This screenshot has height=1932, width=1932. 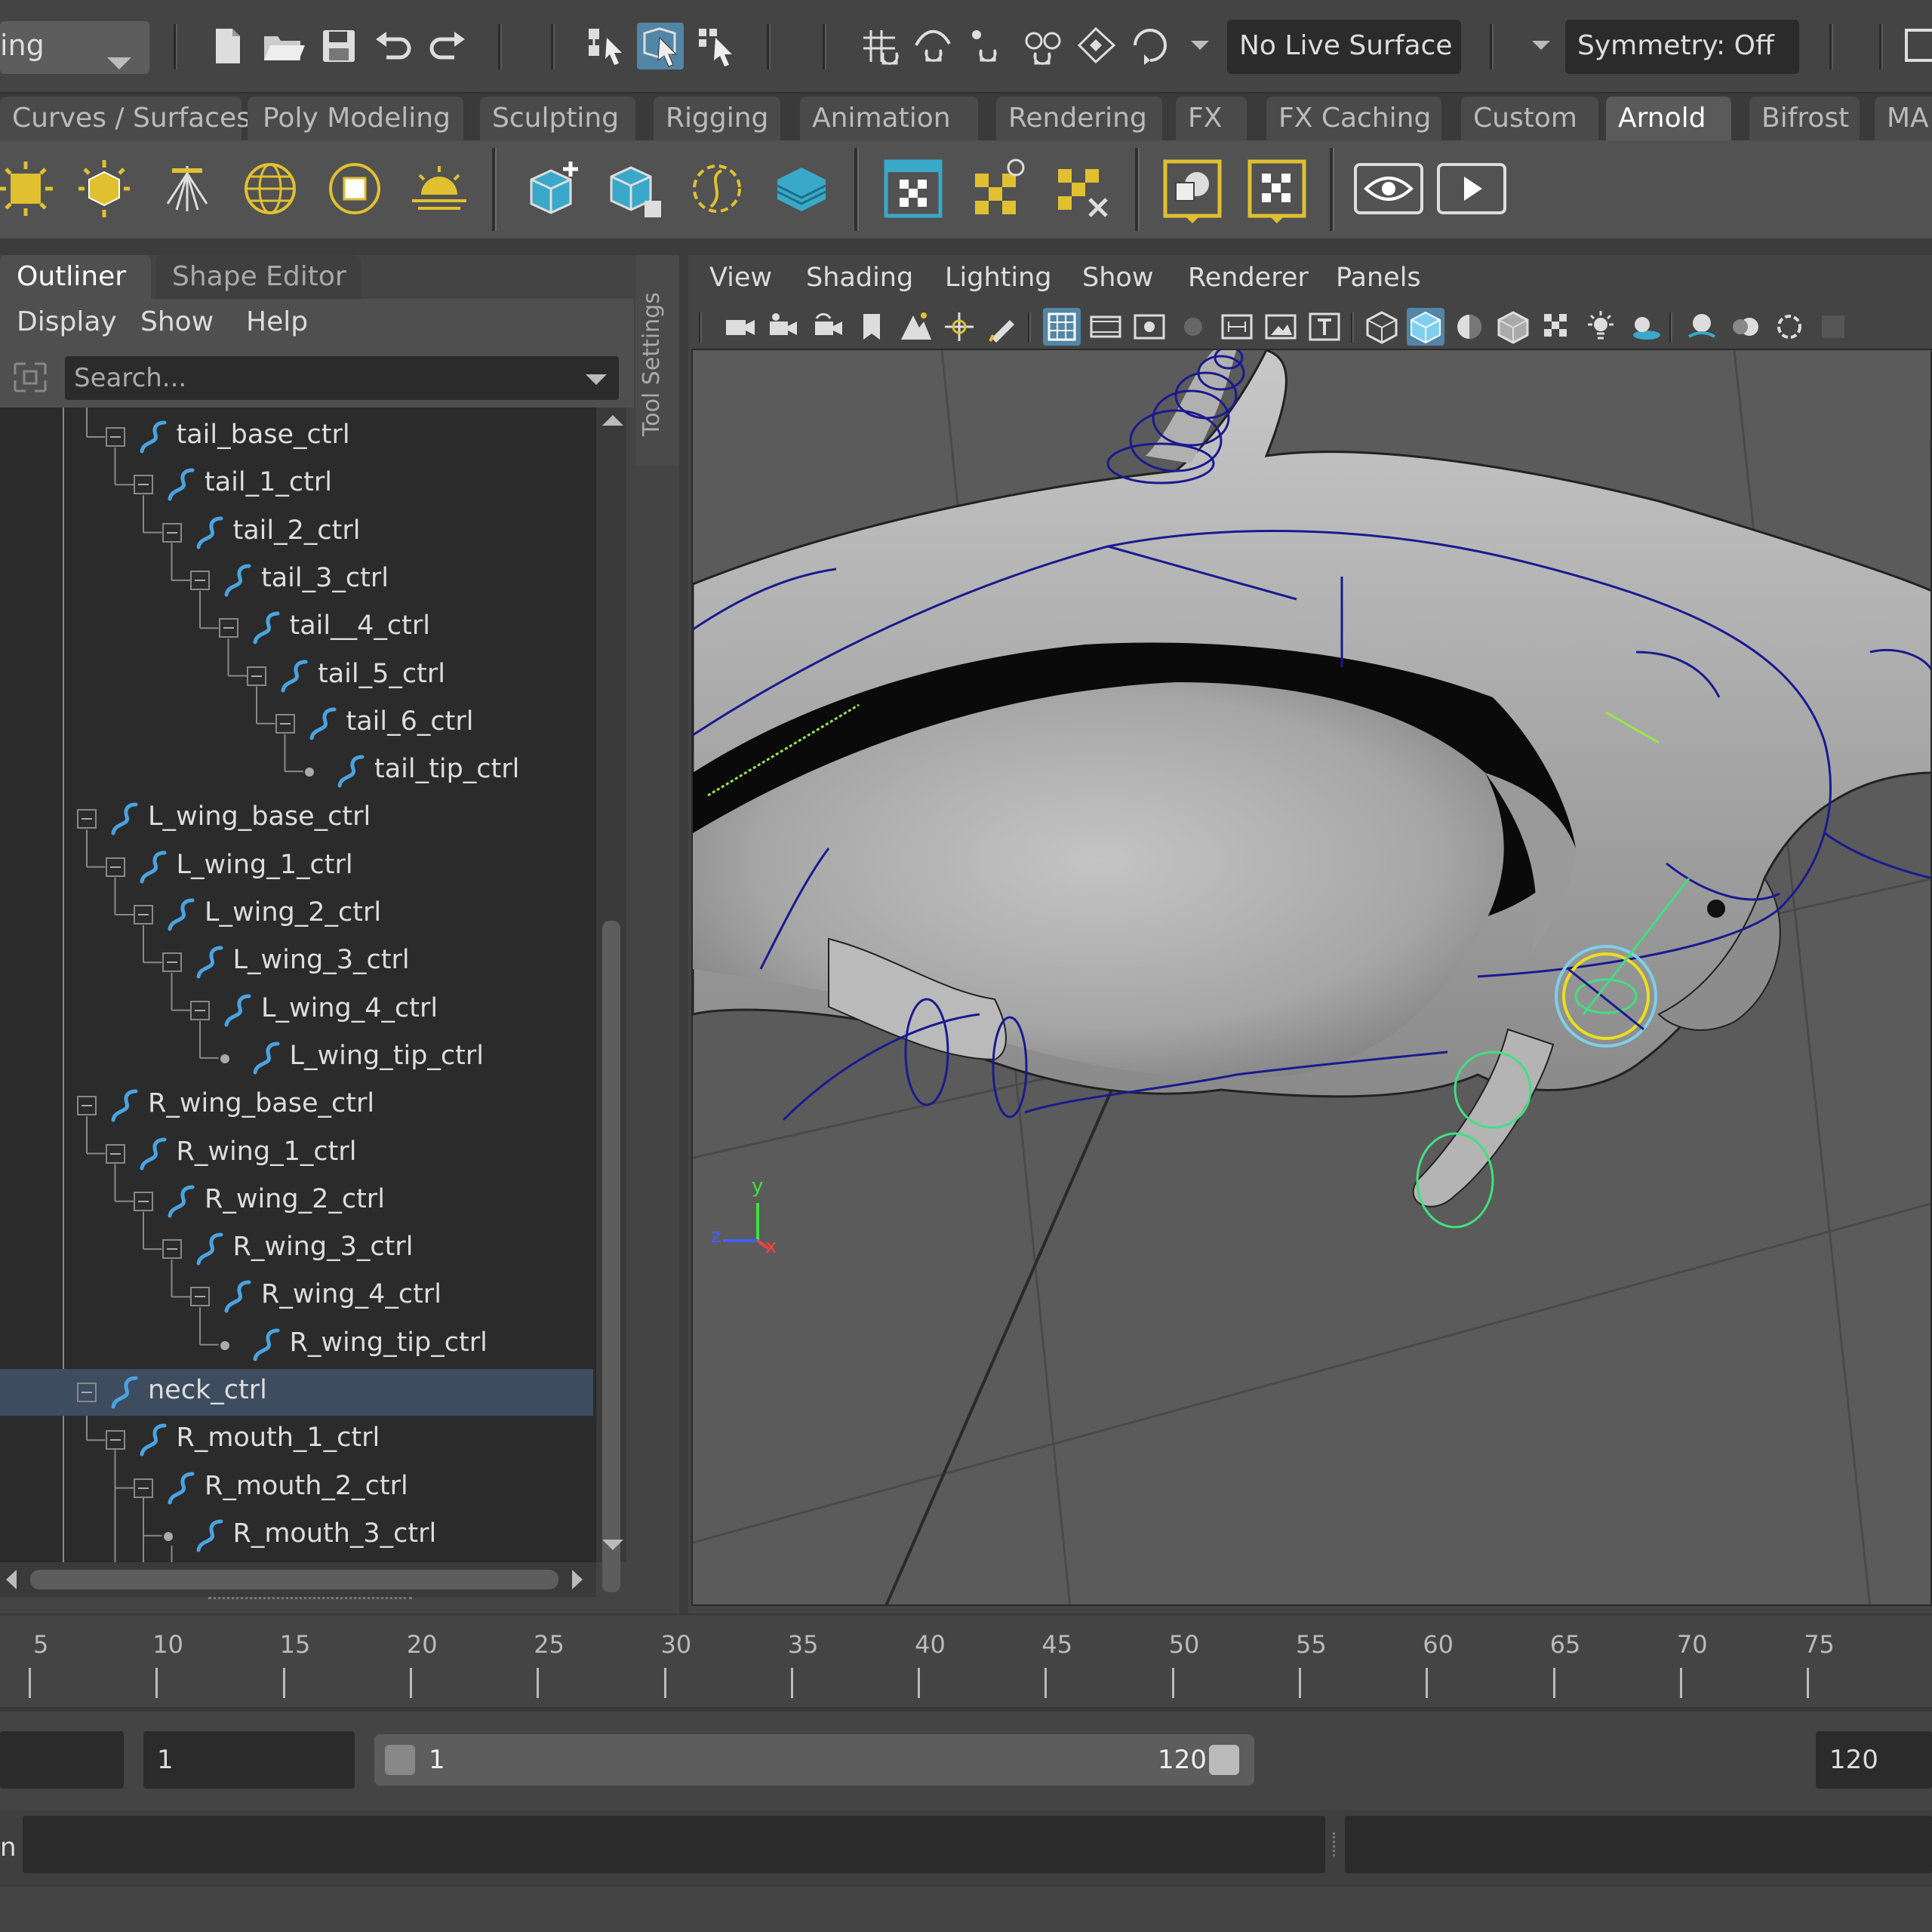 What do you see at coordinates (1833, 327) in the screenshot?
I see `depth-of-field-icon` at bounding box center [1833, 327].